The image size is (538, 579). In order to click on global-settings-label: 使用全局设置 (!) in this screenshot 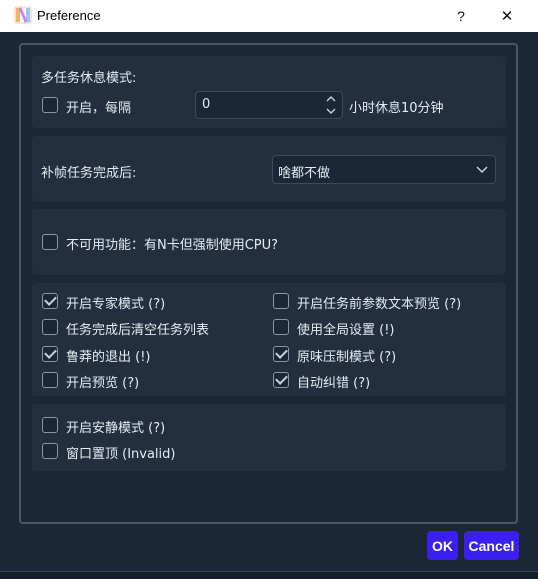, I will do `click(346, 330)`.